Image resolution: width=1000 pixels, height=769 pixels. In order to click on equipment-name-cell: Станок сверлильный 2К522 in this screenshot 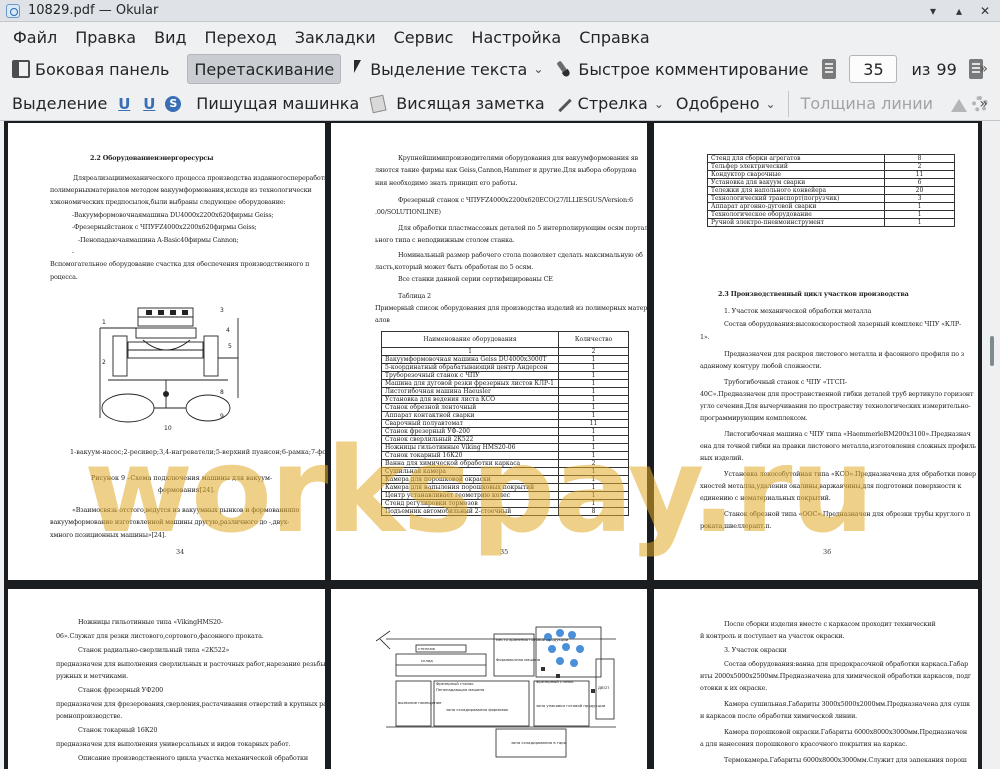, I will do `click(470, 439)`.